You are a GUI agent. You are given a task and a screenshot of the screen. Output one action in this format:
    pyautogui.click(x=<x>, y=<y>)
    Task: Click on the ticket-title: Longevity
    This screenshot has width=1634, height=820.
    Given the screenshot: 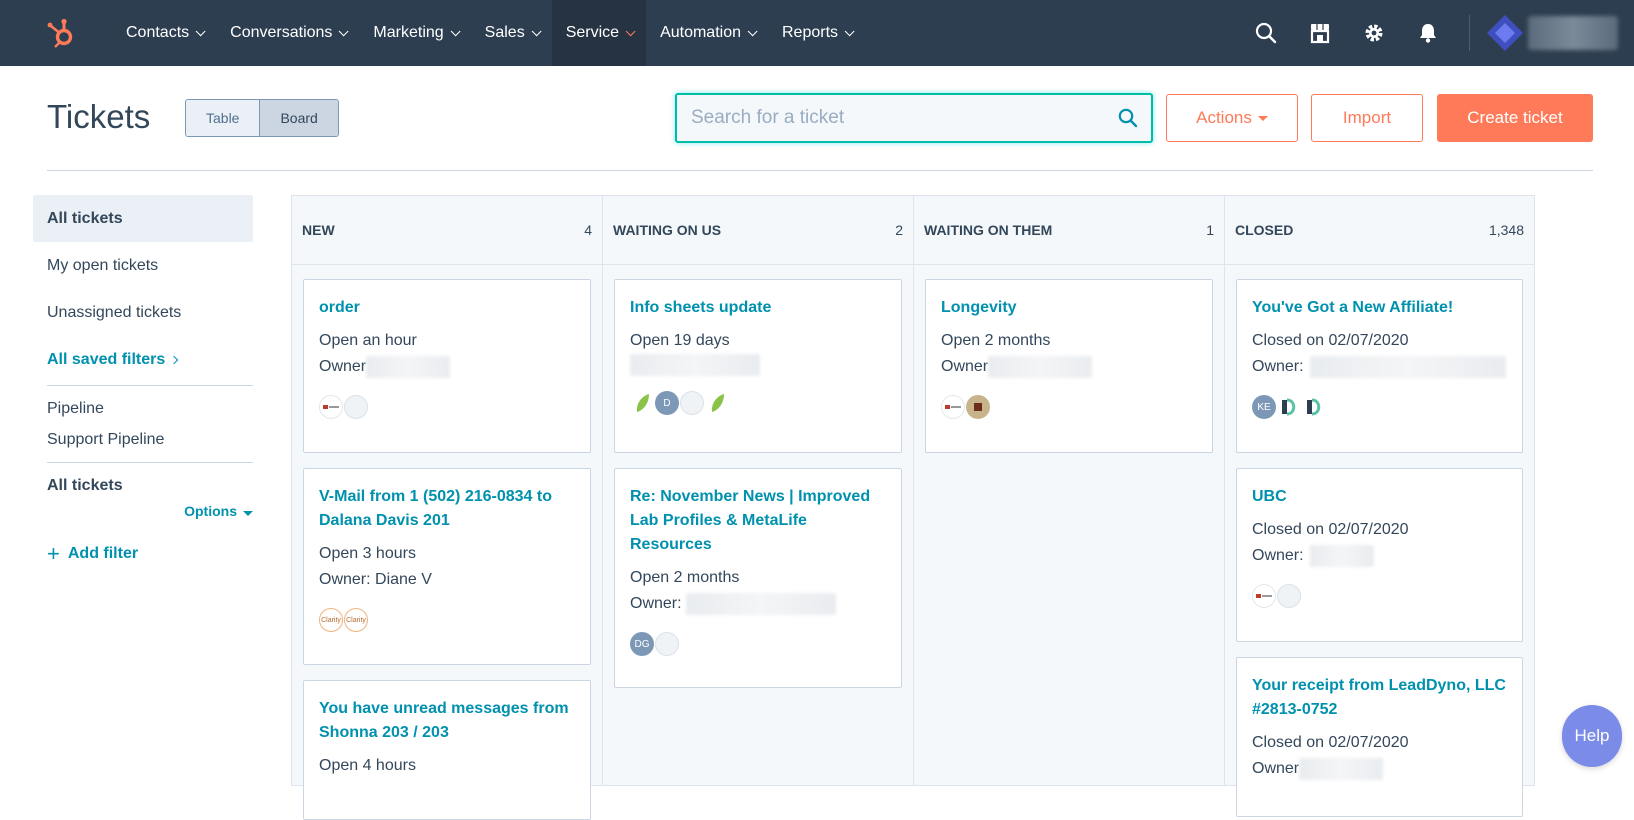 What is the action you would take?
    pyautogui.click(x=1069, y=308)
    